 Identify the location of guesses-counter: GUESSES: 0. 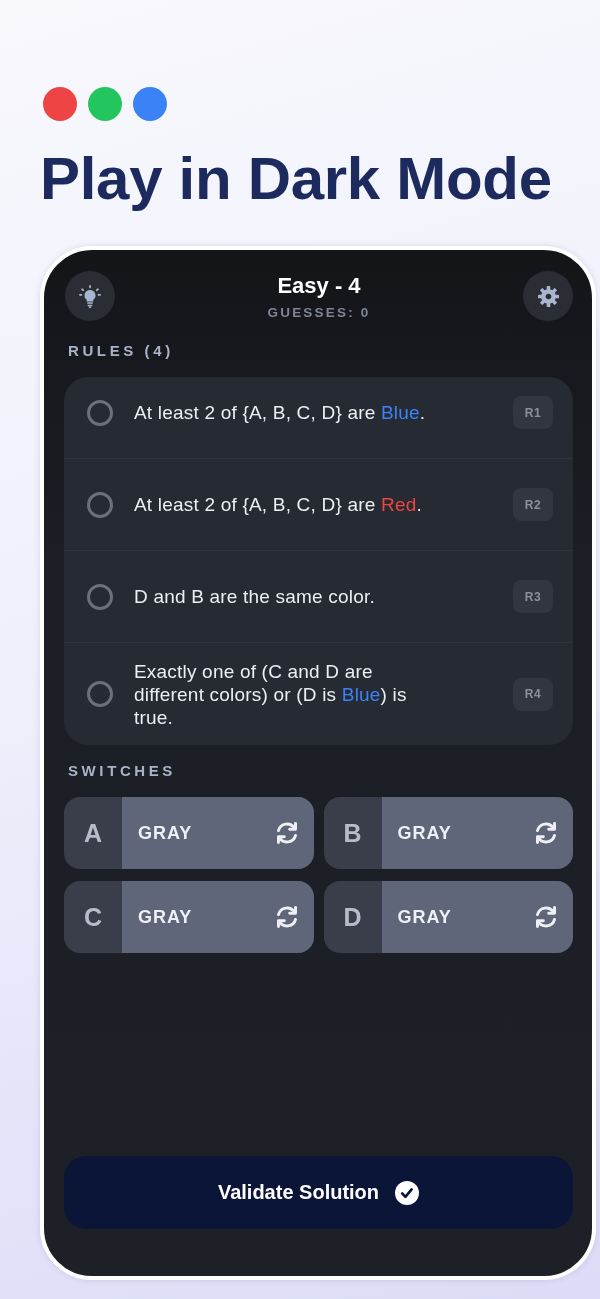
(319, 313).